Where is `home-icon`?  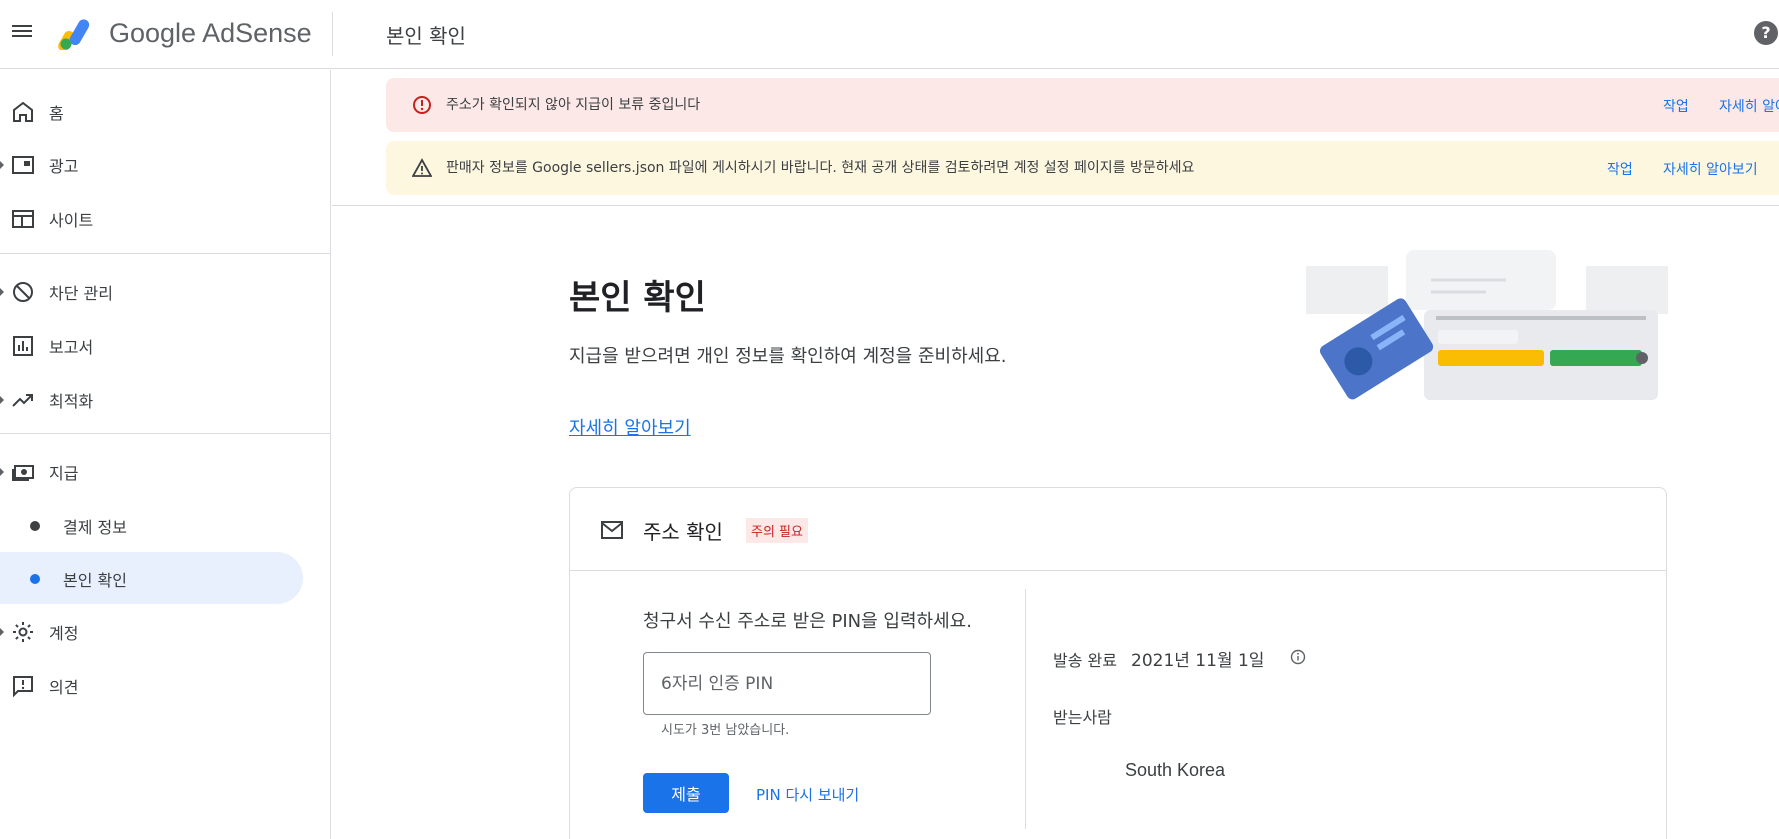 home-icon is located at coordinates (23, 111).